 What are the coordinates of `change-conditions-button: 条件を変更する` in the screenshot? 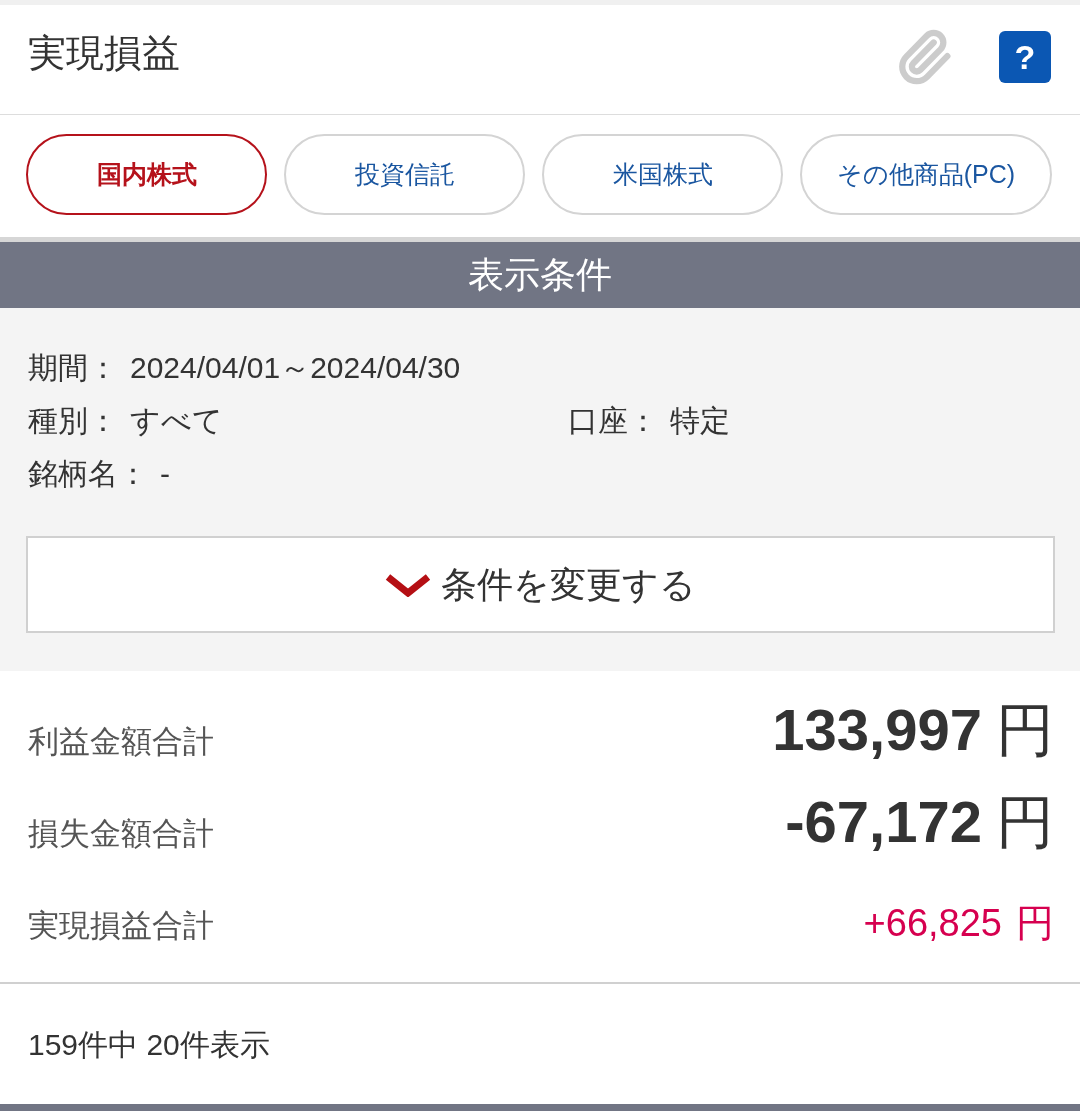 It's located at (540, 584).